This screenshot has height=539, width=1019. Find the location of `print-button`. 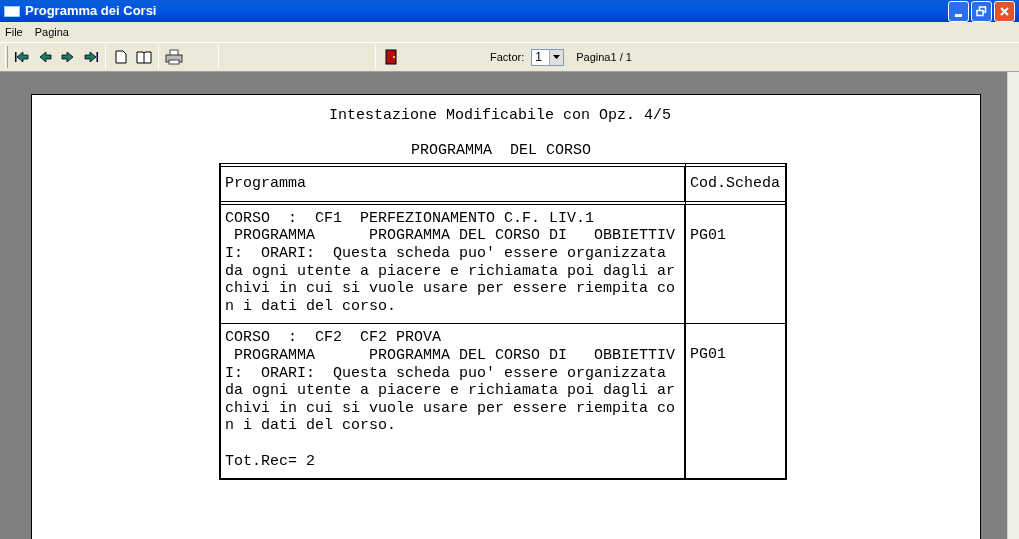

print-button is located at coordinates (173, 57).